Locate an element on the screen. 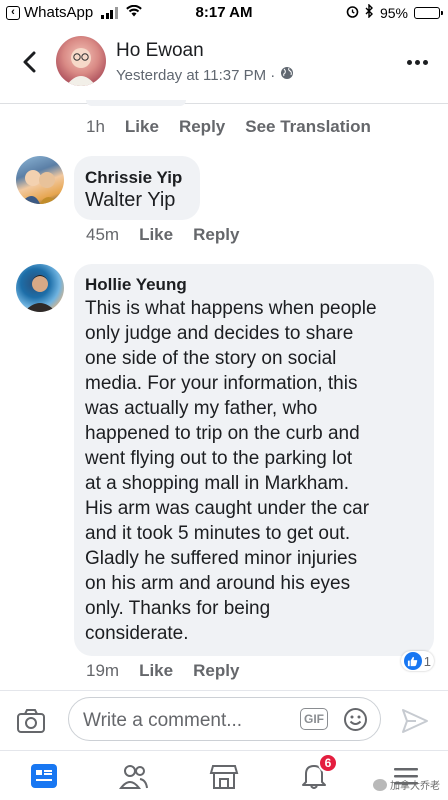 Image resolution: width=448 pixels, height=800 pixels. comment-bubble: Chrissie Yip Walter Yip is located at coordinates (137, 188).